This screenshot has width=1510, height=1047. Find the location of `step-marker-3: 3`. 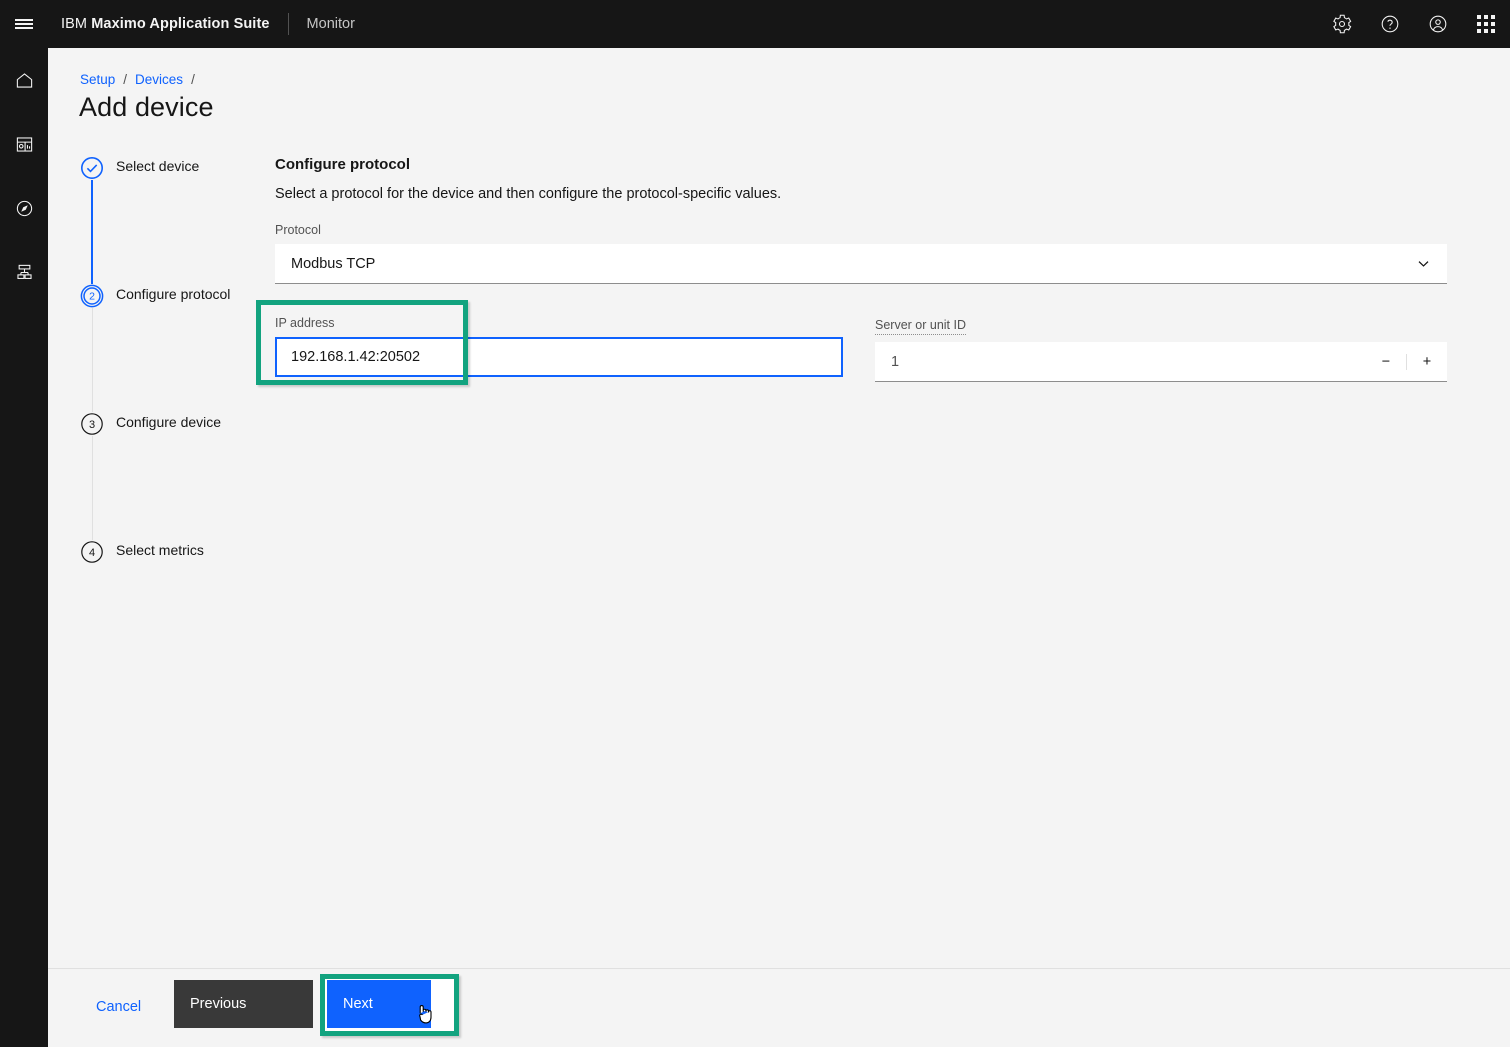

step-marker-3: 3 is located at coordinates (92, 424).